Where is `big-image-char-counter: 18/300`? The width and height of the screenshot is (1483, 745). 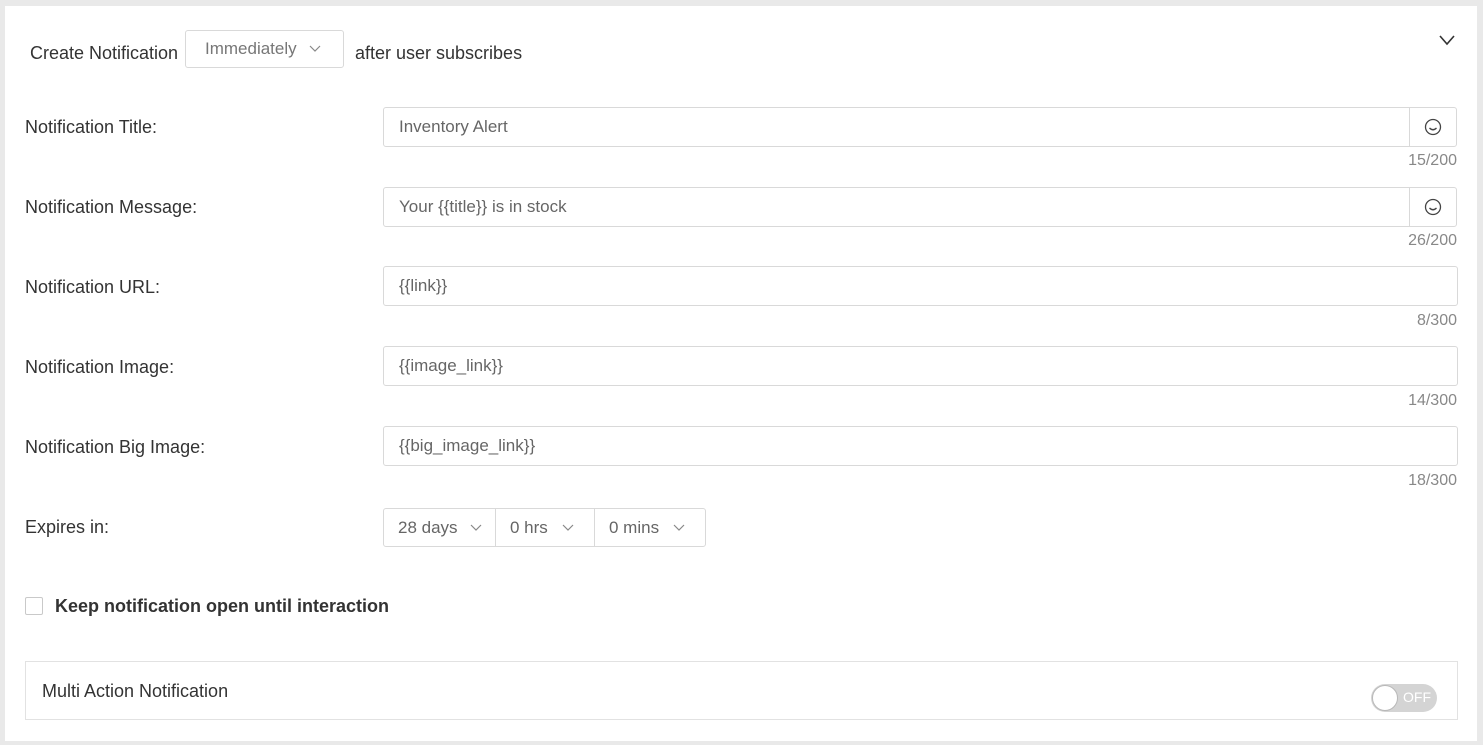 big-image-char-counter: 18/300 is located at coordinates (1432, 480).